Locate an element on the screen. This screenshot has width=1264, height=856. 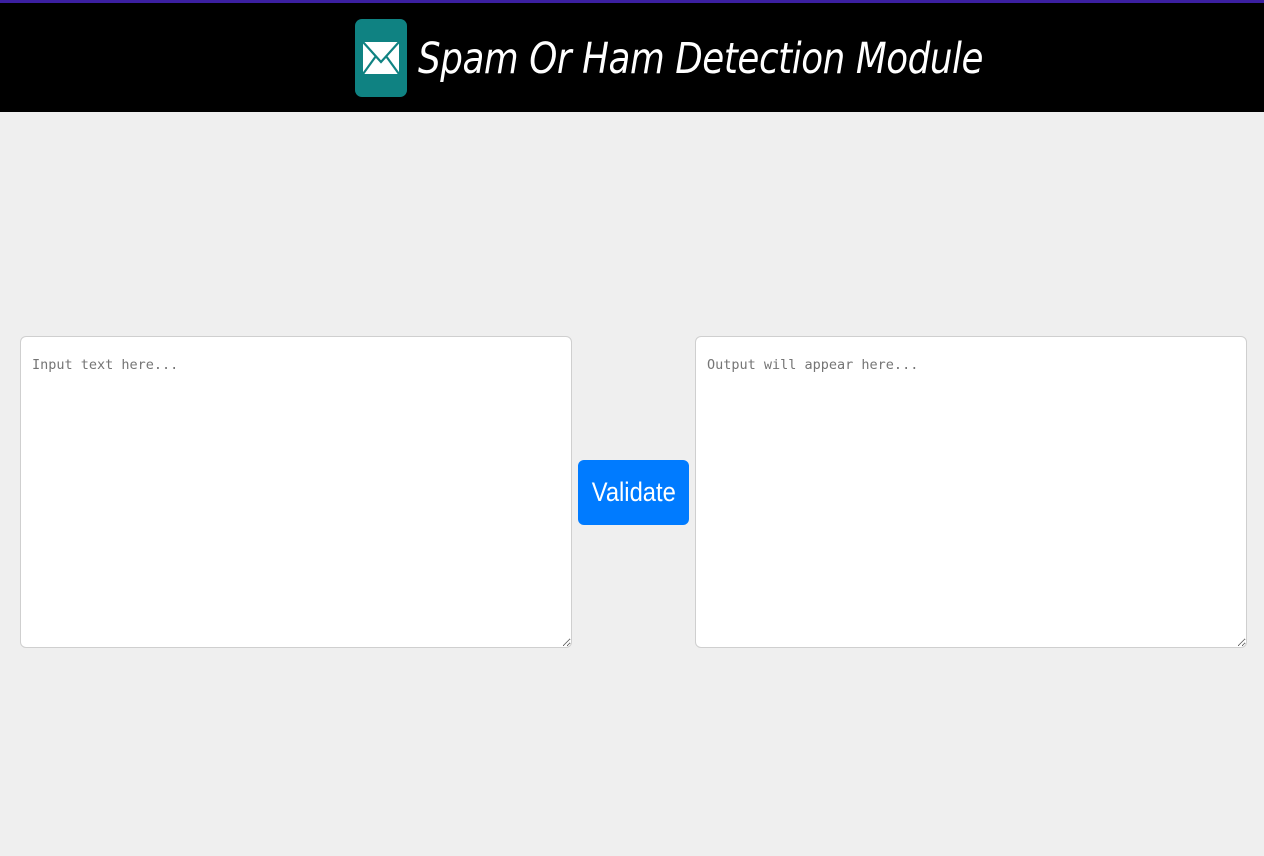
validate-button-label: Validate is located at coordinates (633, 492).